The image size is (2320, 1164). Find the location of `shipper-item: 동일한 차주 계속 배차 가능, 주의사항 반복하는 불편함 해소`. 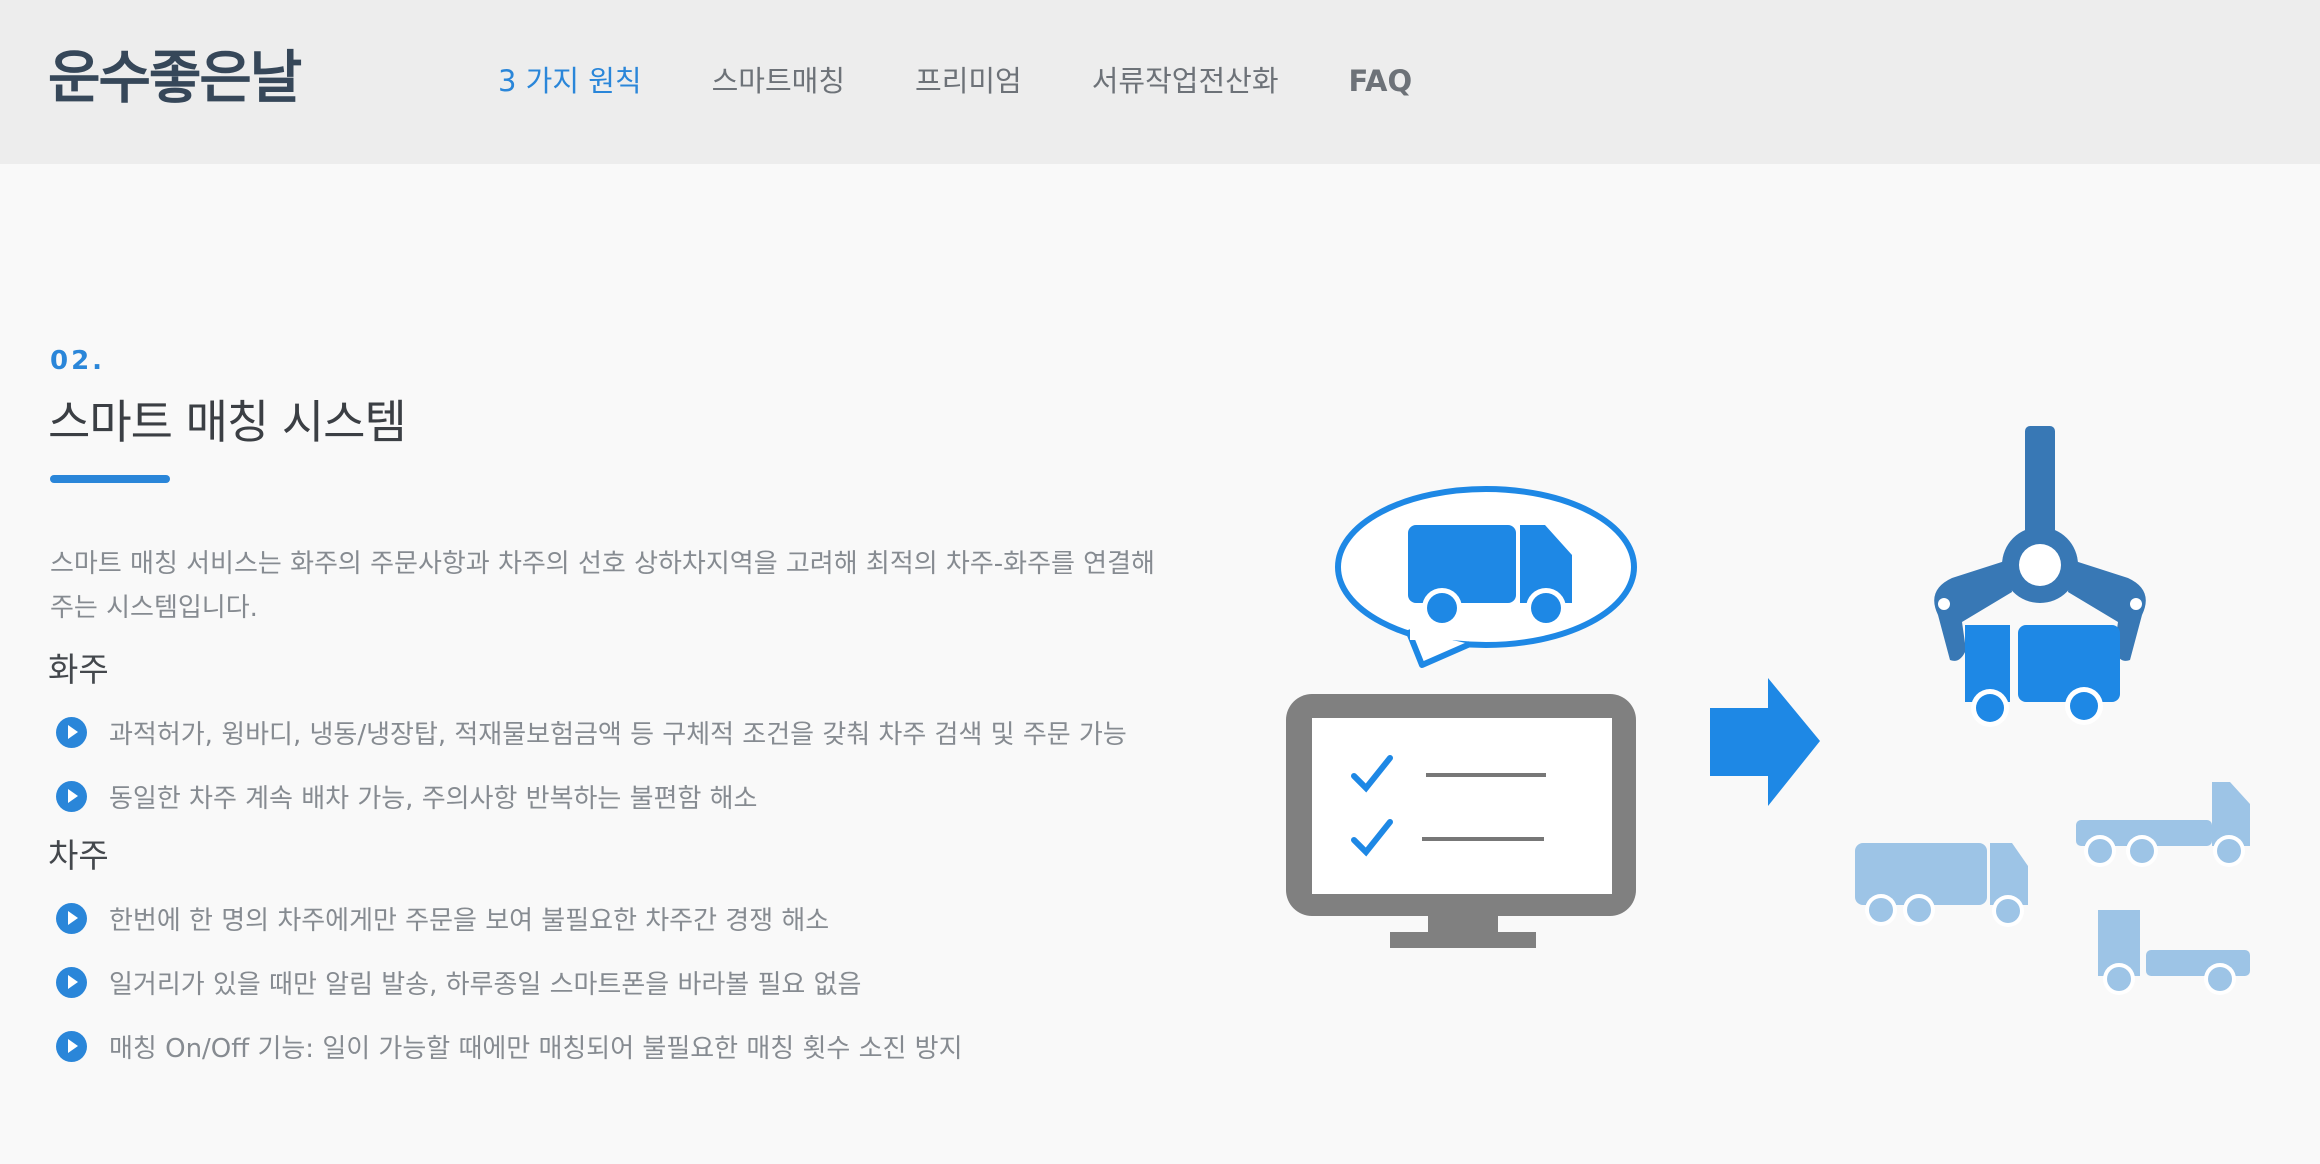

shipper-item: 동일한 차주 계속 배차 가능, 주의사항 반복하는 불편함 해소 is located at coordinates (406, 796).